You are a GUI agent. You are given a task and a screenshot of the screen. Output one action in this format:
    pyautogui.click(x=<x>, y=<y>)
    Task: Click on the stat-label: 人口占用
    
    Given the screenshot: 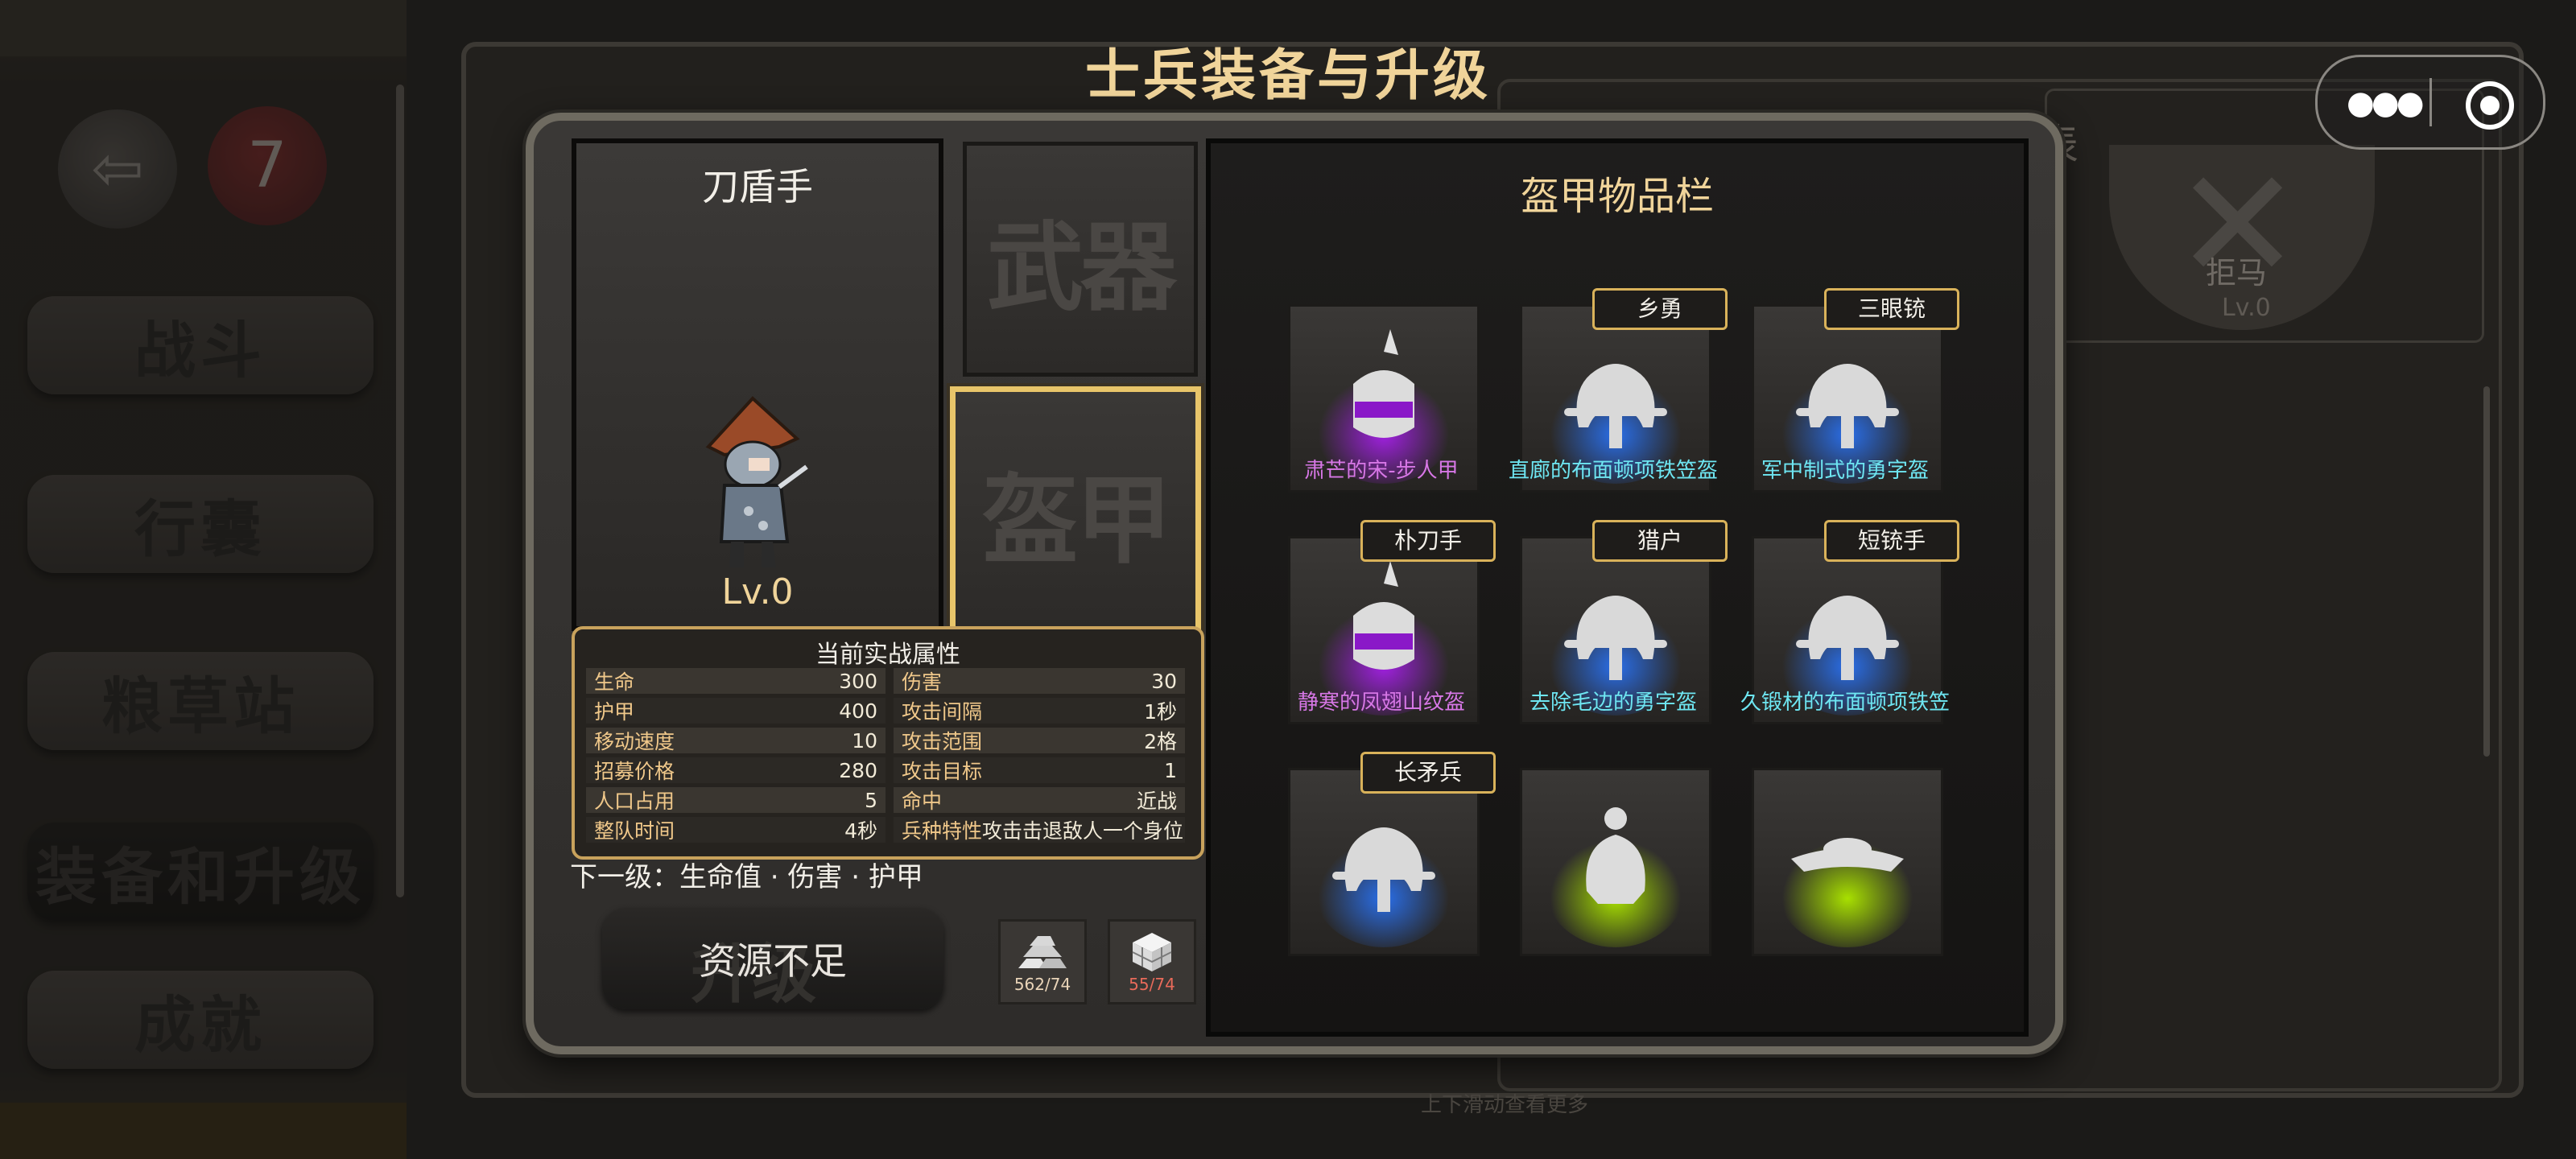 What is the action you would take?
    pyautogui.click(x=634, y=801)
    